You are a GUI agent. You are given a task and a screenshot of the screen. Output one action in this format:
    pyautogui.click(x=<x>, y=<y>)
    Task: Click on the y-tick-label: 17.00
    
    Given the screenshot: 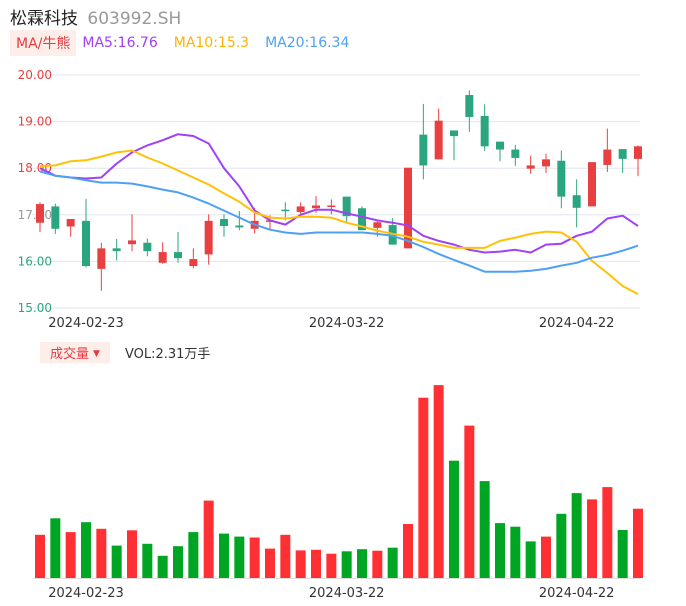 What is the action you would take?
    pyautogui.click(x=35, y=215)
    